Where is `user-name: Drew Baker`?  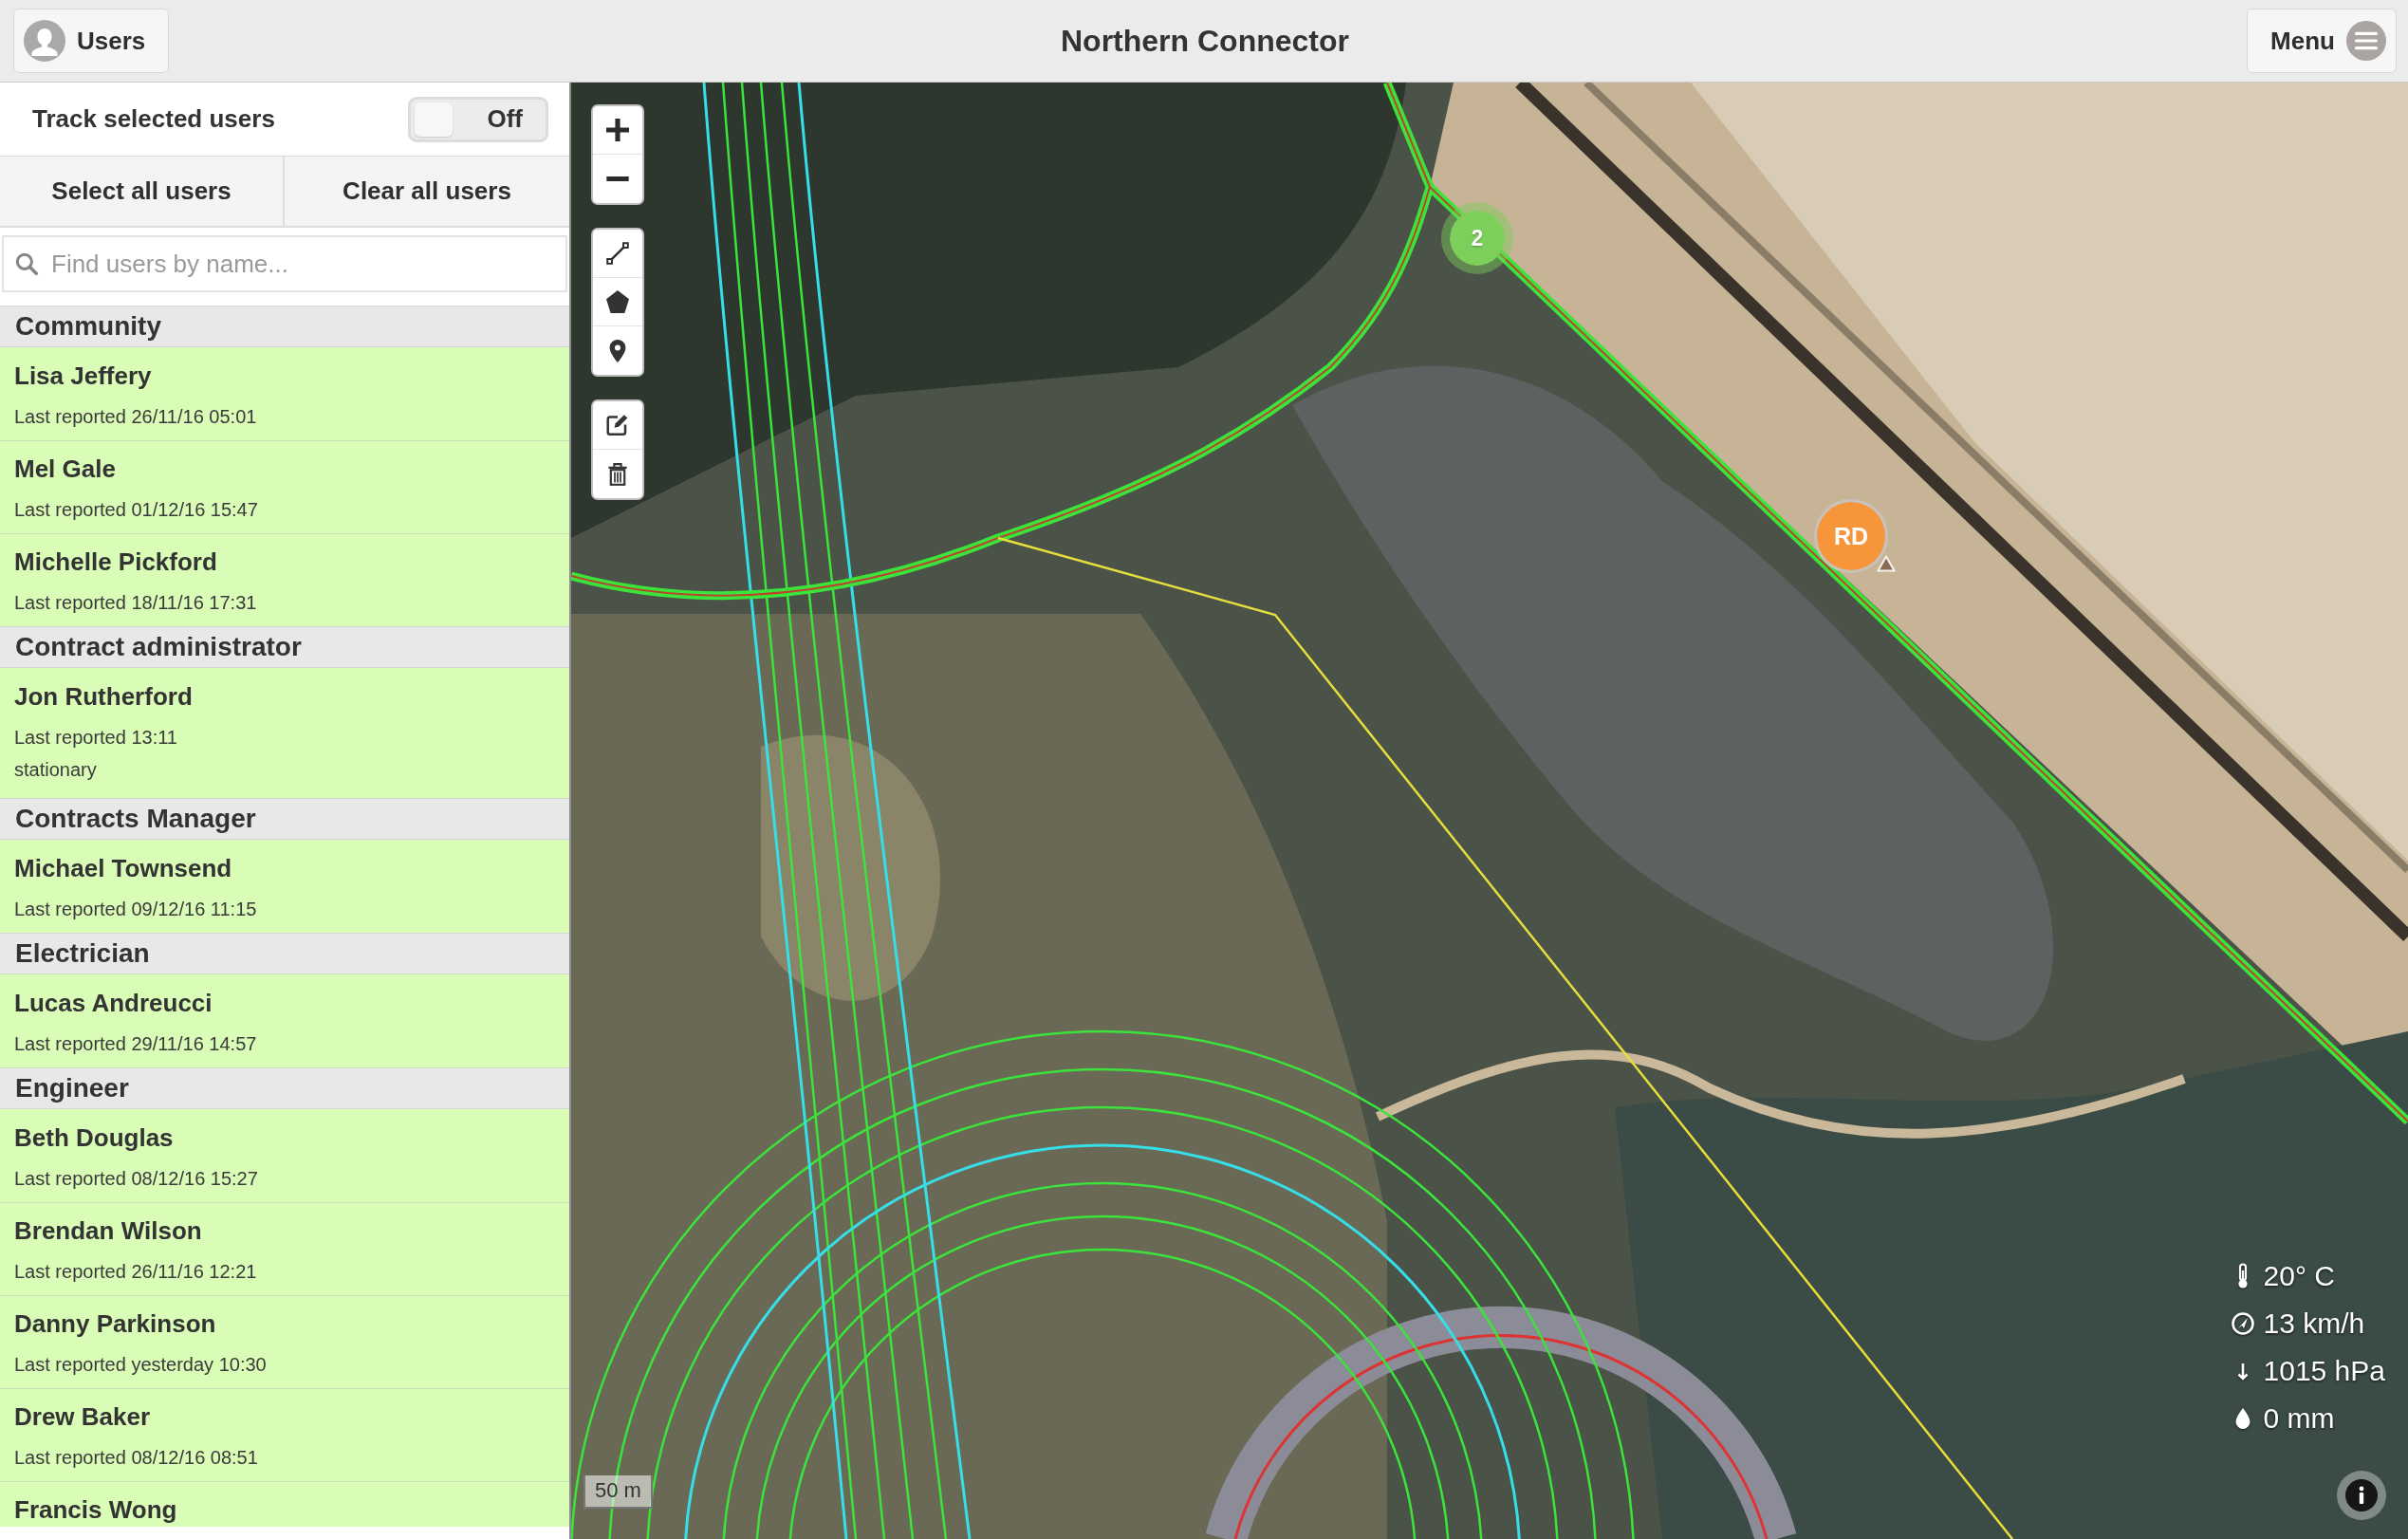 user-name: Drew Baker is located at coordinates (82, 1417).